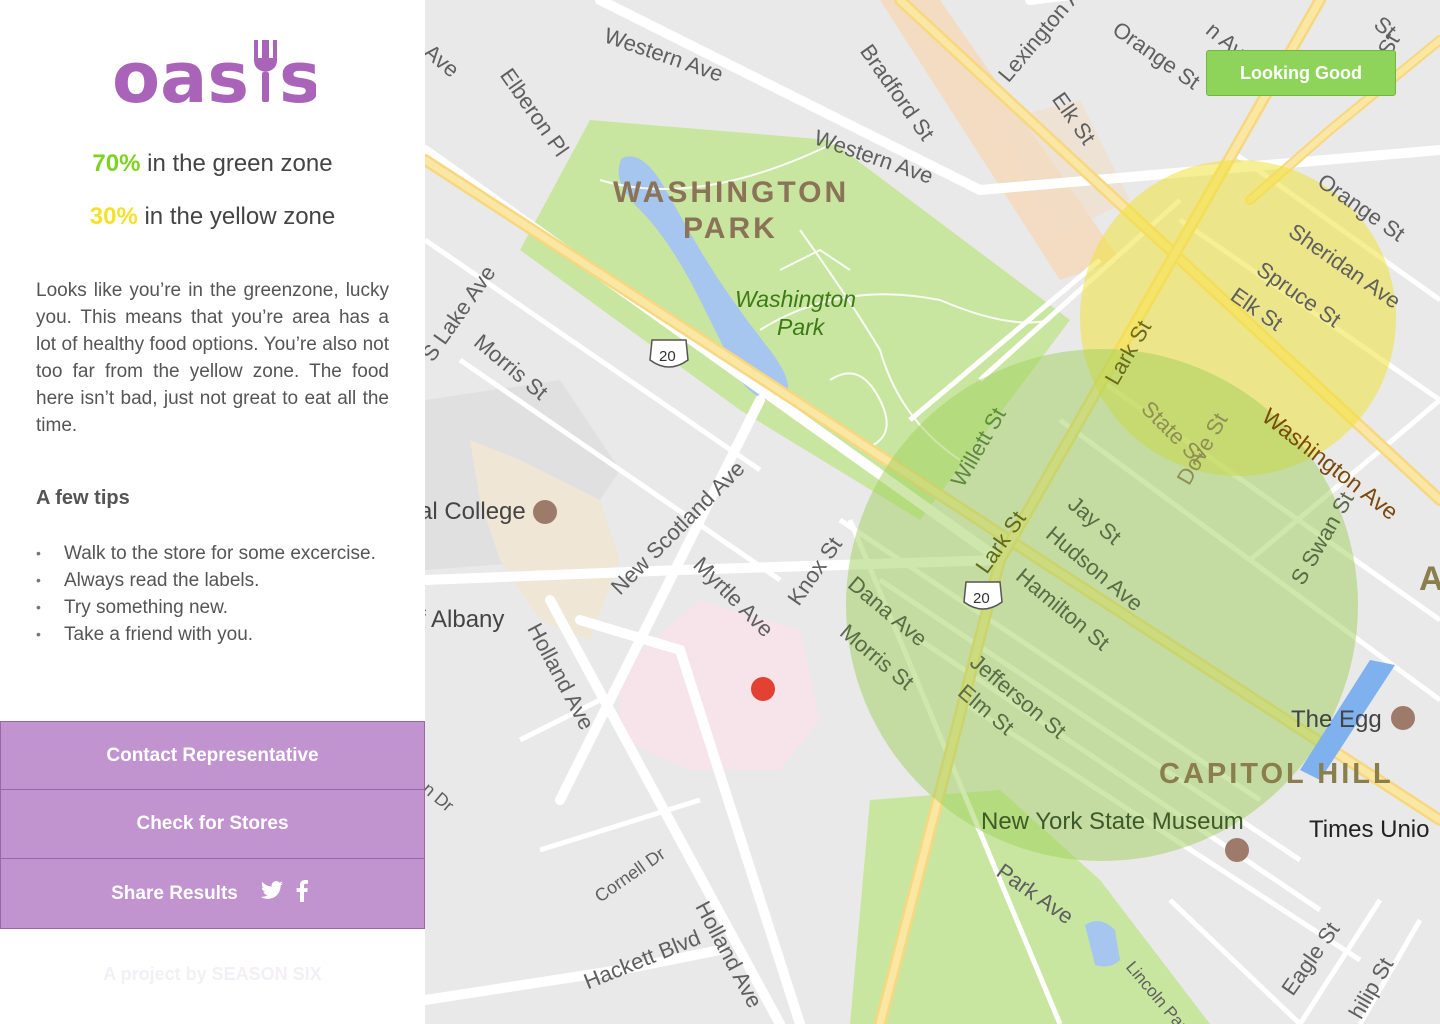 This screenshot has height=1024, width=1440. Describe the element at coordinates (272, 893) in the screenshot. I see `twitter-icon` at that location.